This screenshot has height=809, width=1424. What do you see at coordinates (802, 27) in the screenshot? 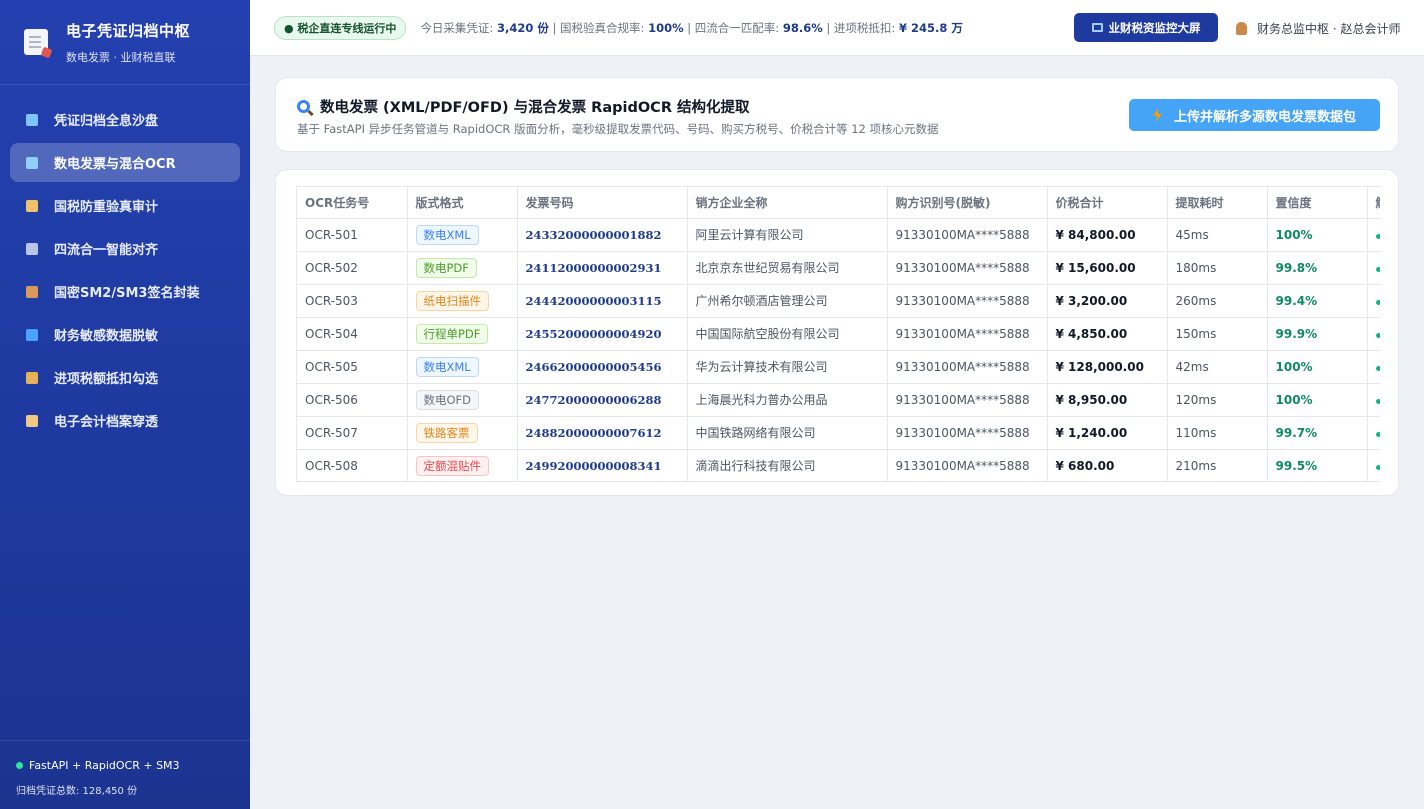
I see `stat-value: 98.6%` at bounding box center [802, 27].